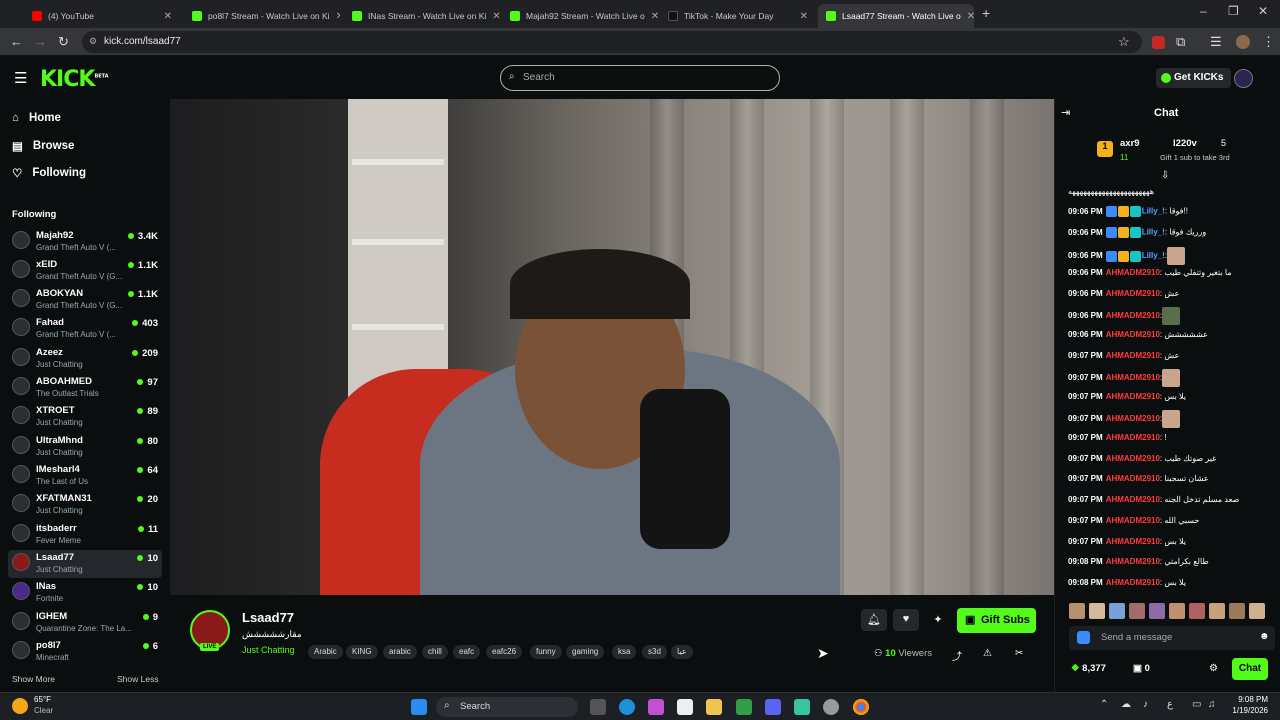  What do you see at coordinates (861, 707) in the screenshot?
I see `chrome-icon` at bounding box center [861, 707].